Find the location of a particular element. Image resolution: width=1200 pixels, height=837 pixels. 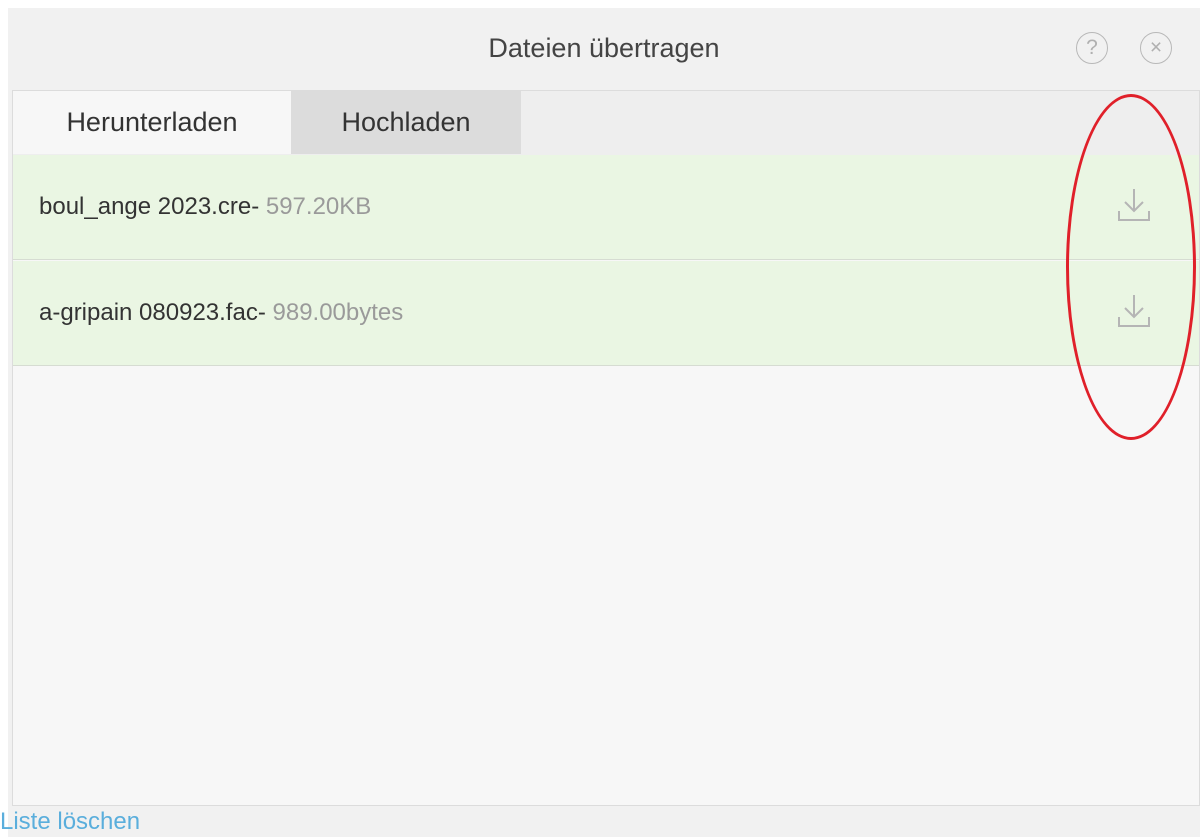

page-border-left is located at coordinates (4, 418).